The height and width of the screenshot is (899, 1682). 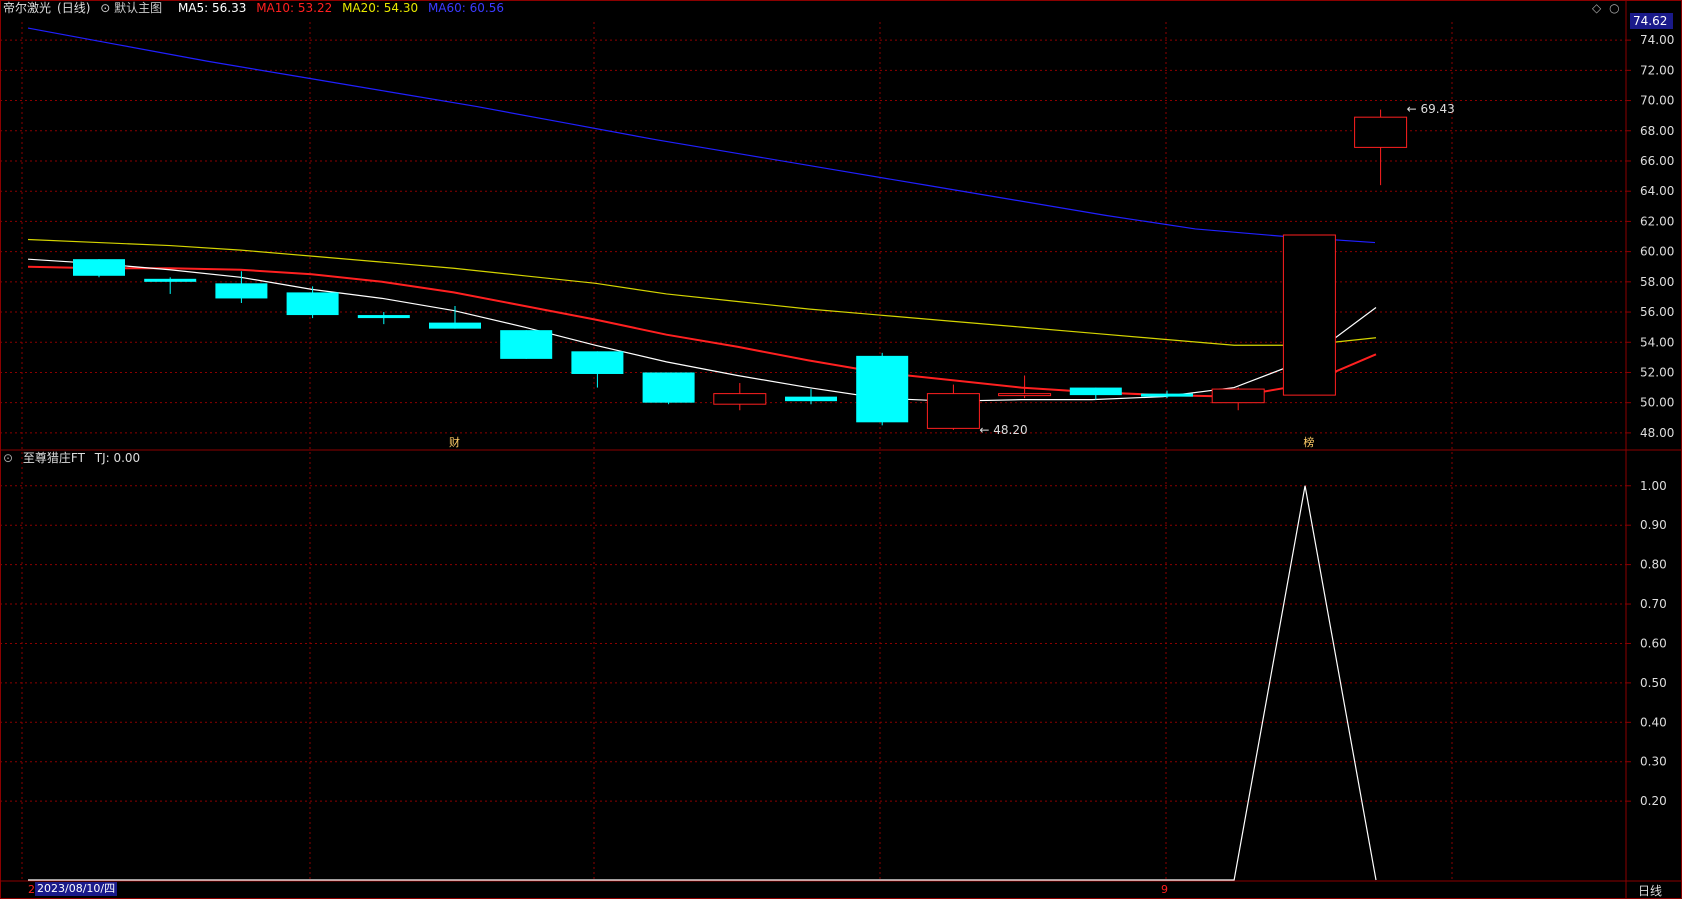 What do you see at coordinates (1657, 342) in the screenshot?
I see `y-tick-label: 54.00` at bounding box center [1657, 342].